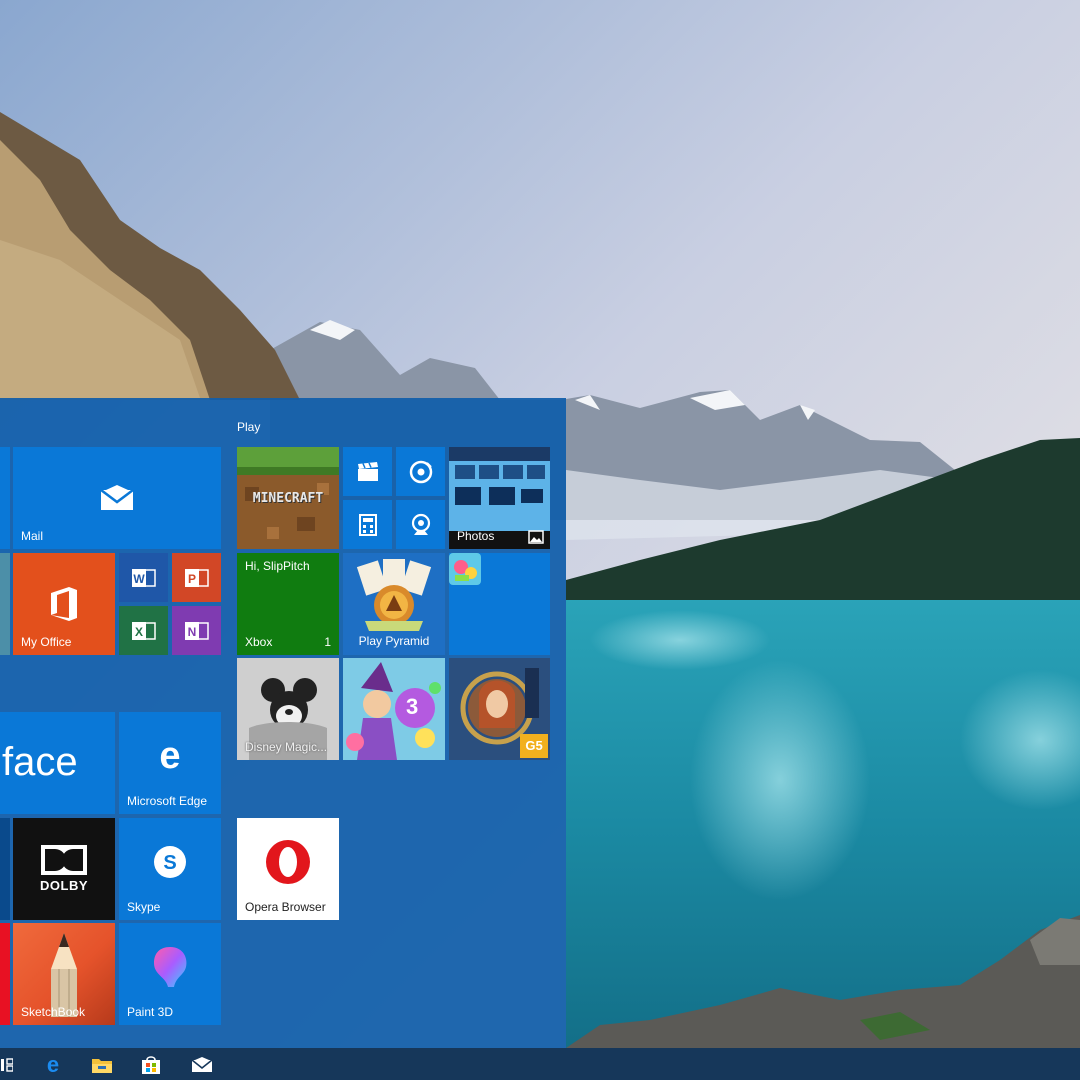 The height and width of the screenshot is (1080, 1080). I want to click on tile-hidden-city: G5, so click(499, 709).